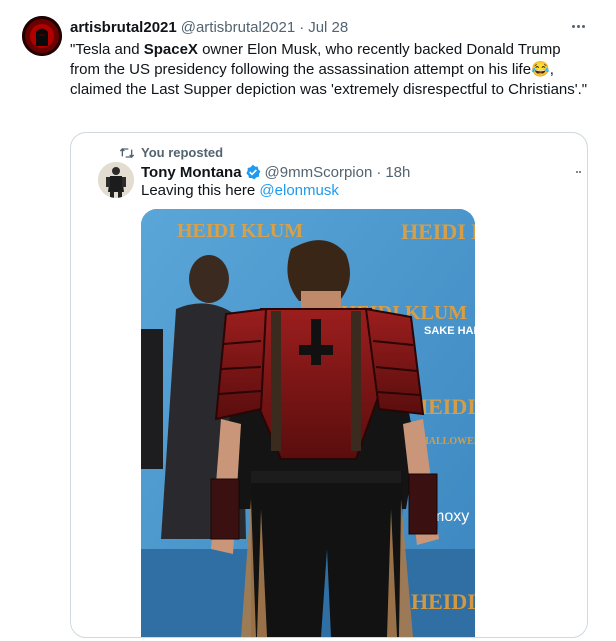  What do you see at coordinates (449, 331) in the screenshot?
I see `backdrop-sponsor: SAKE HANA` at bounding box center [449, 331].